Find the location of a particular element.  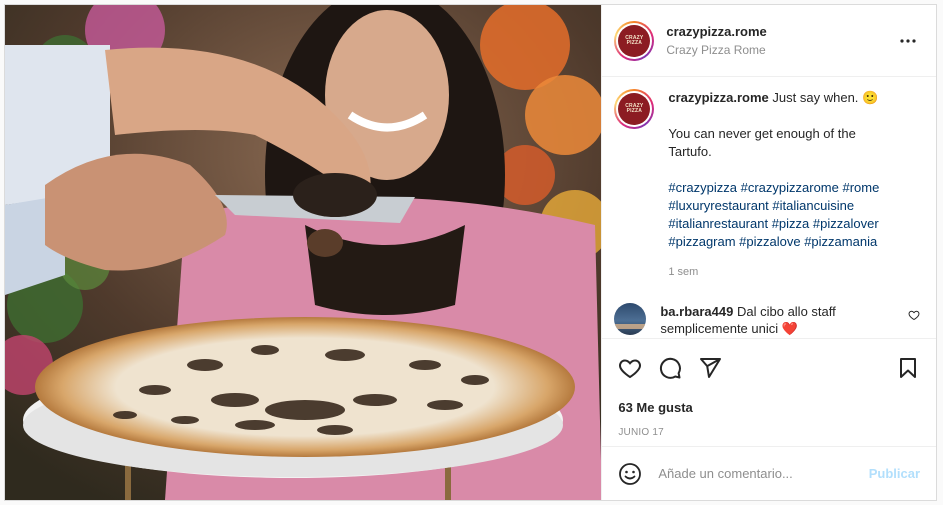

caption-avatar: CRAZY PIZZA is located at coordinates (634, 109).